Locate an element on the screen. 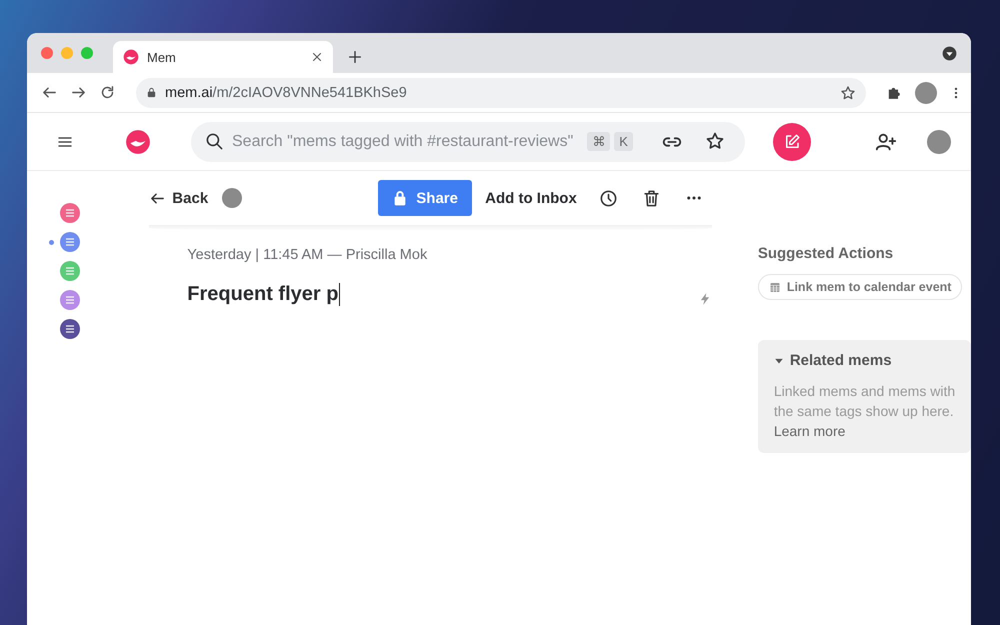  new-tab-icon is located at coordinates (355, 57).